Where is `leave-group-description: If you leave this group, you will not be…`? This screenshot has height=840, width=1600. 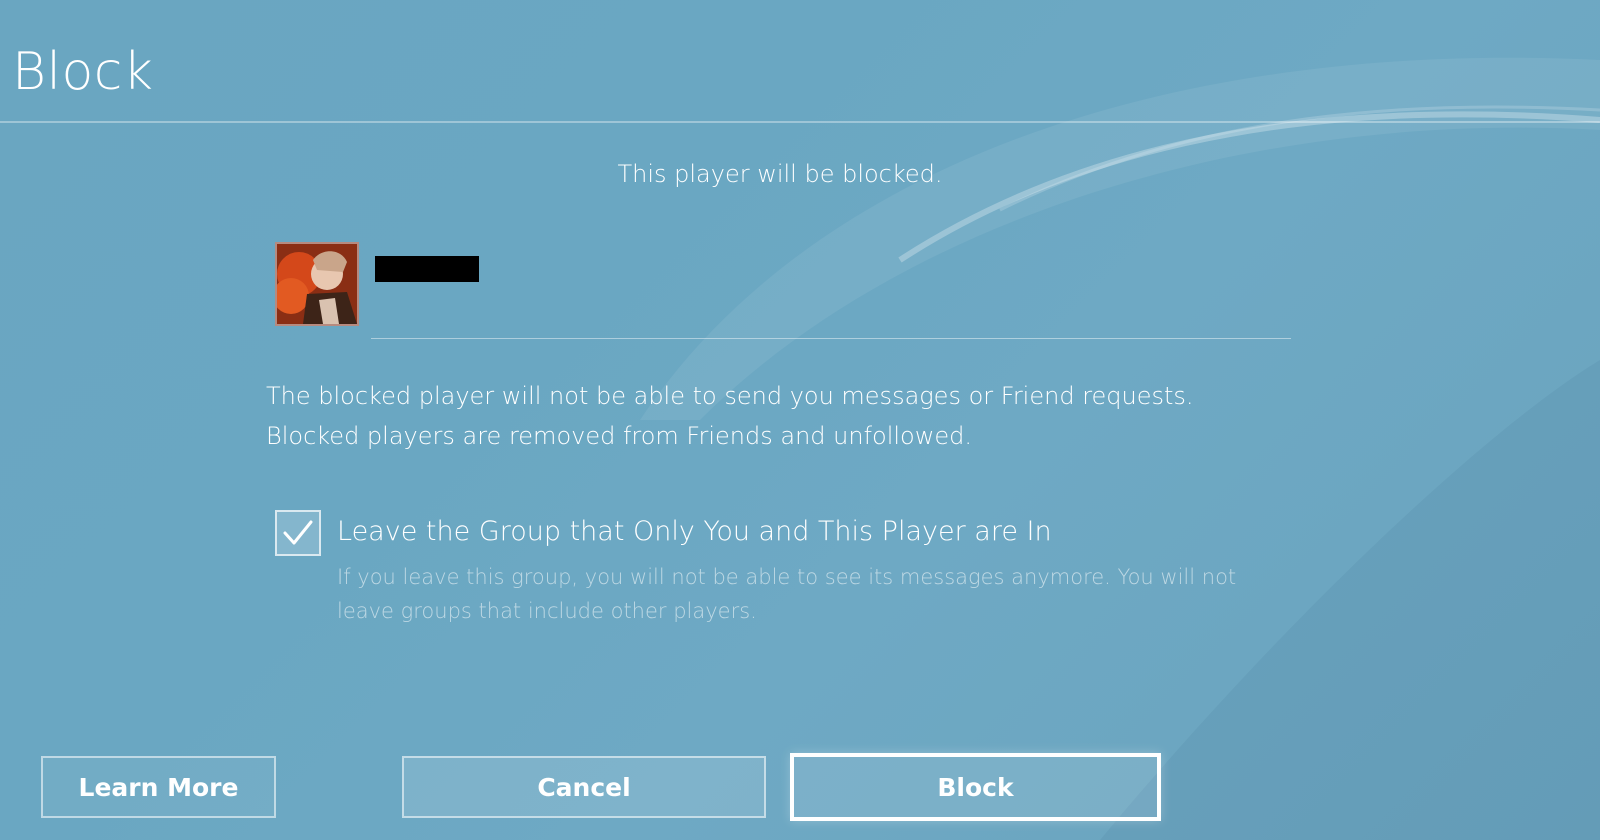 leave-group-description: If you leave this group, you will not be… is located at coordinates (787, 594).